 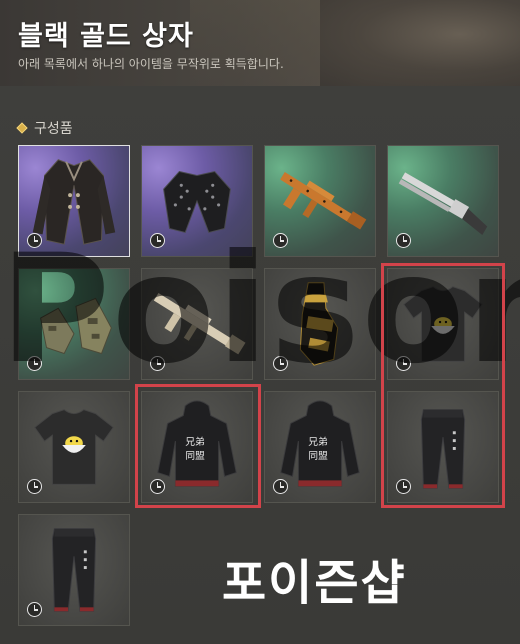 What do you see at coordinates (320, 201) in the screenshot?
I see `item-tile-orange-rifle` at bounding box center [320, 201].